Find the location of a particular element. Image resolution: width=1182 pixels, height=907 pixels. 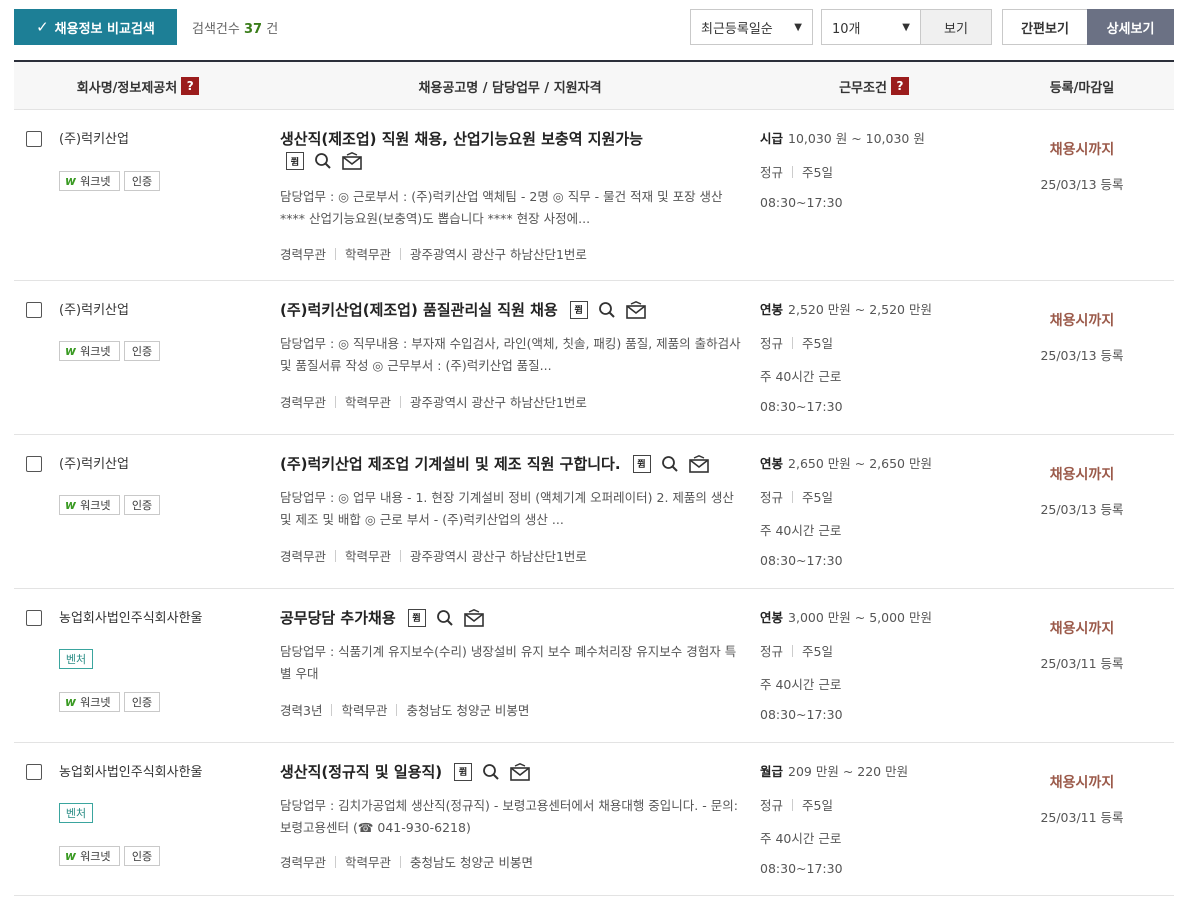

detail-view-button: 상세보기 is located at coordinates (1130, 27).